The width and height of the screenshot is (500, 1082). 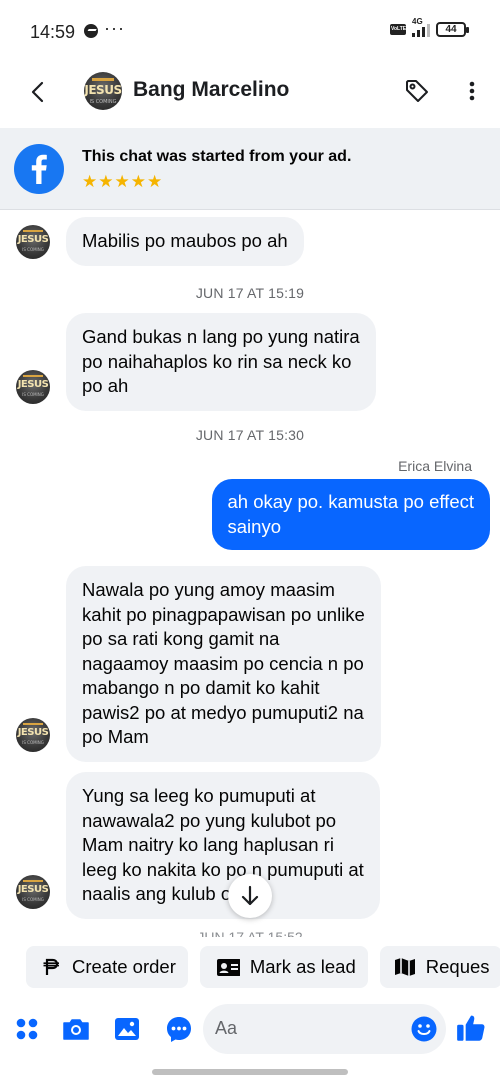 I want to click on ad-banner-text: This chat was started from your ad., so click(x=217, y=156).